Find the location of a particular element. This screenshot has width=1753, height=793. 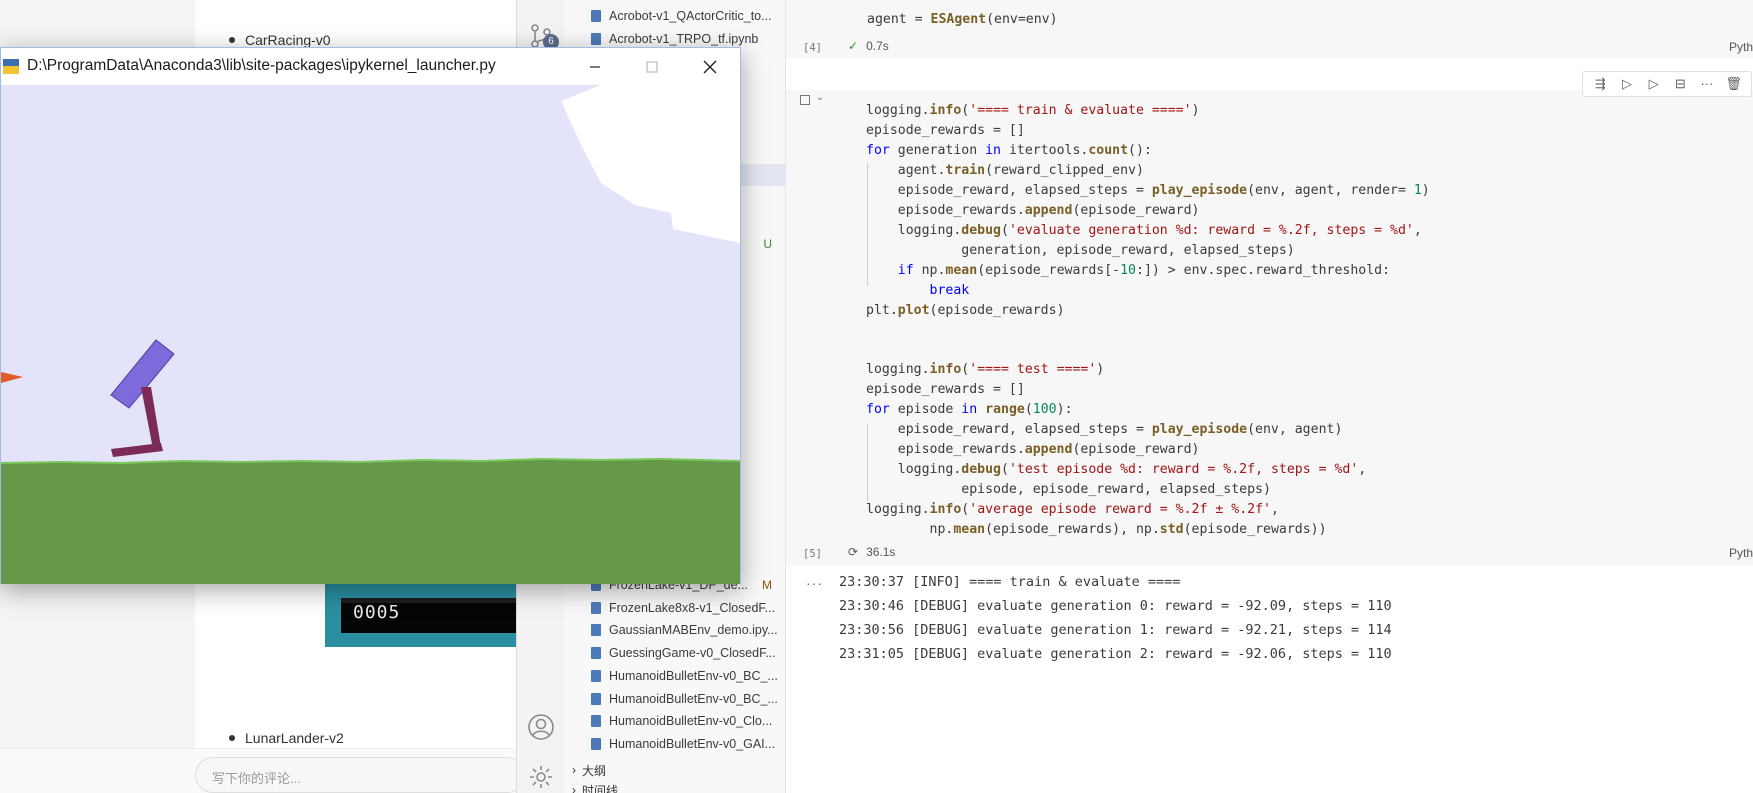

list-item-label: CarRacing-v0 is located at coordinates (288, 40).